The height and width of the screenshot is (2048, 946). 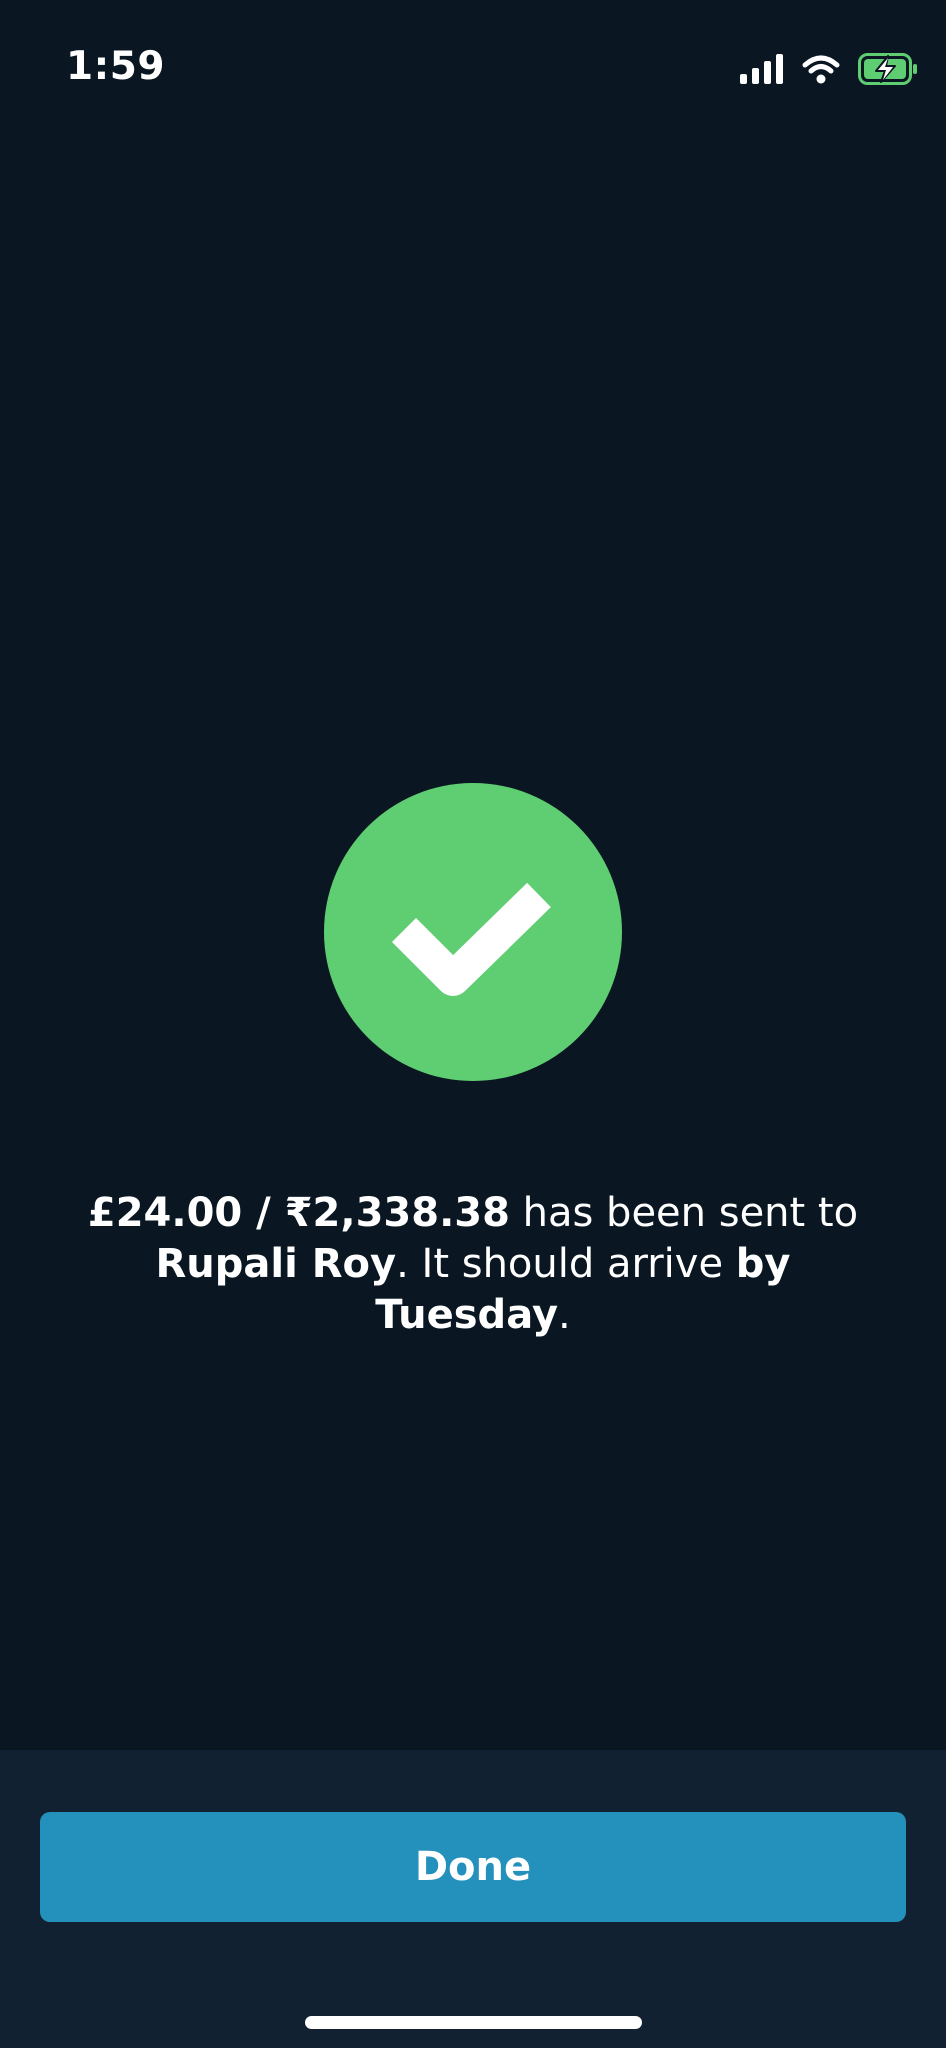 What do you see at coordinates (762, 69) in the screenshot?
I see `cellular-signal-icon` at bounding box center [762, 69].